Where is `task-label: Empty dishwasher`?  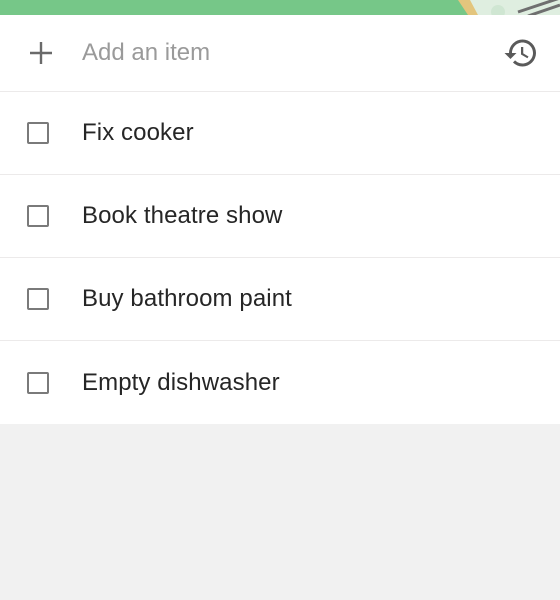 task-label: Empty dishwasher is located at coordinates (181, 382).